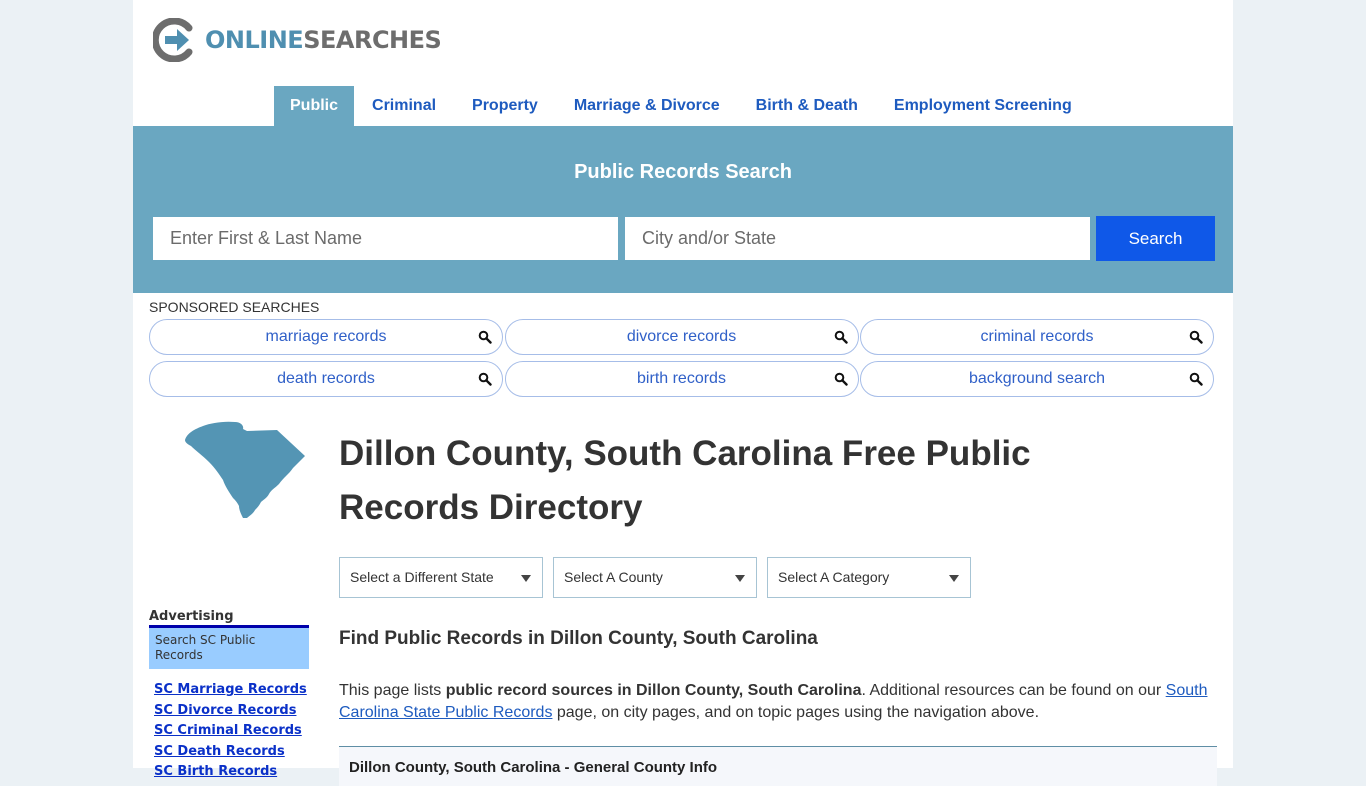  I want to click on logo-searches: SEARCHES, so click(372, 40).